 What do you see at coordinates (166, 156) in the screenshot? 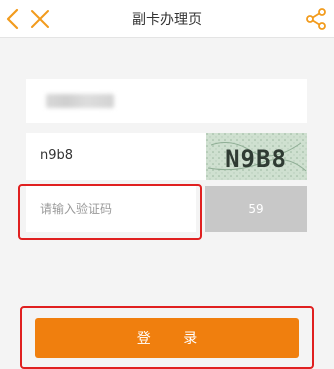
I see `captcha-row: n9b8 N9B8` at bounding box center [166, 156].